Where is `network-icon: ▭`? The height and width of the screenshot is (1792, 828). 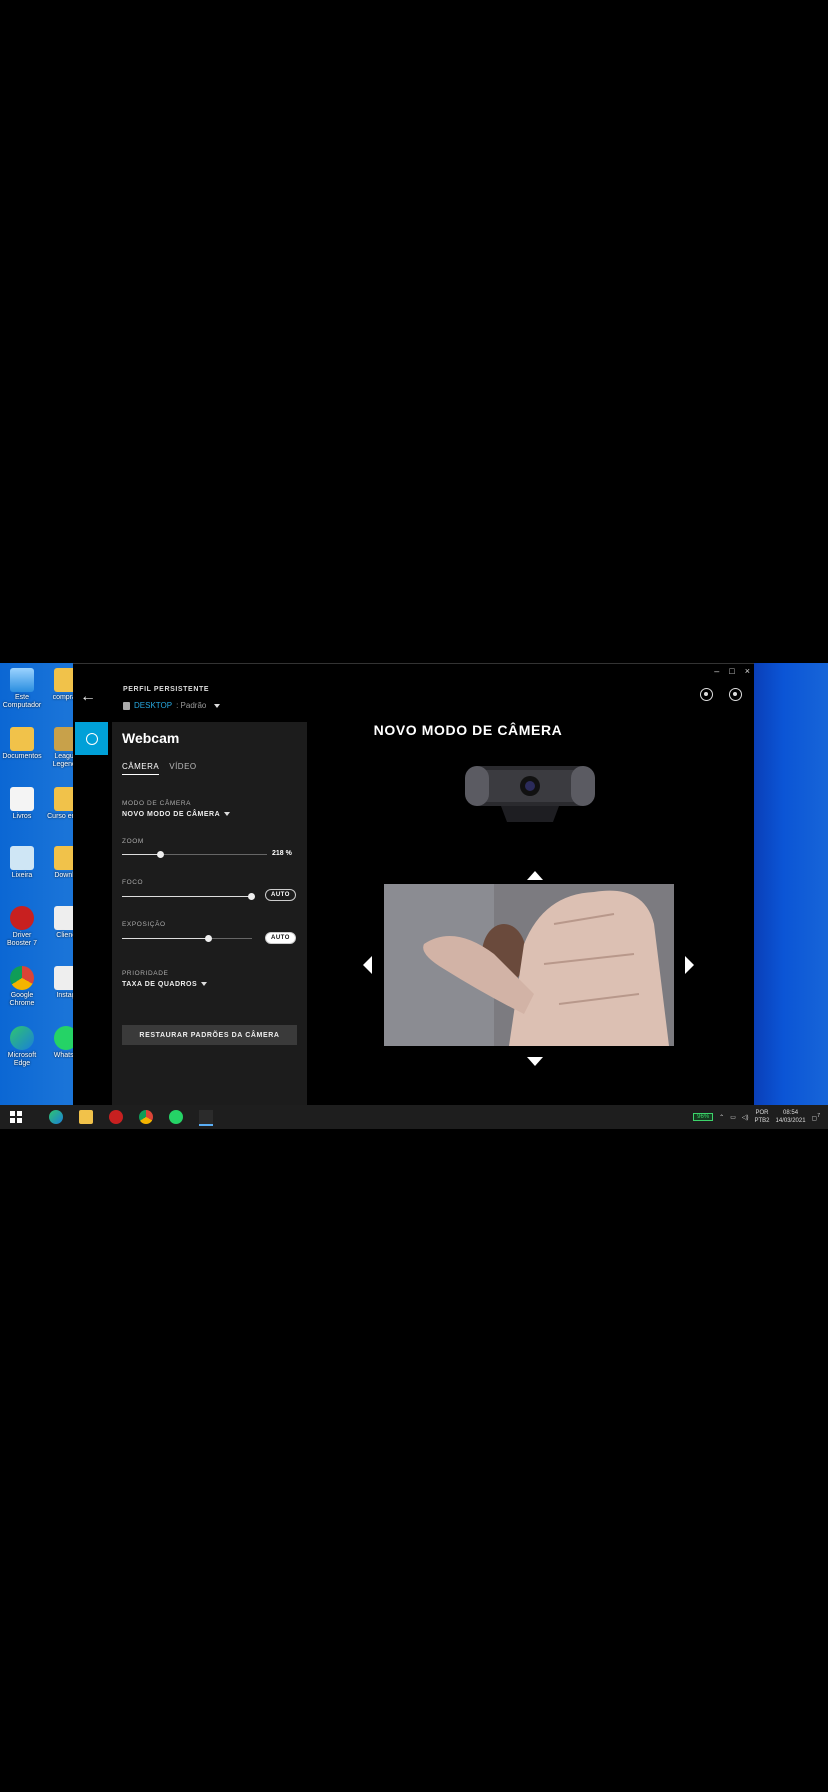
network-icon: ▭ is located at coordinates (733, 1117).